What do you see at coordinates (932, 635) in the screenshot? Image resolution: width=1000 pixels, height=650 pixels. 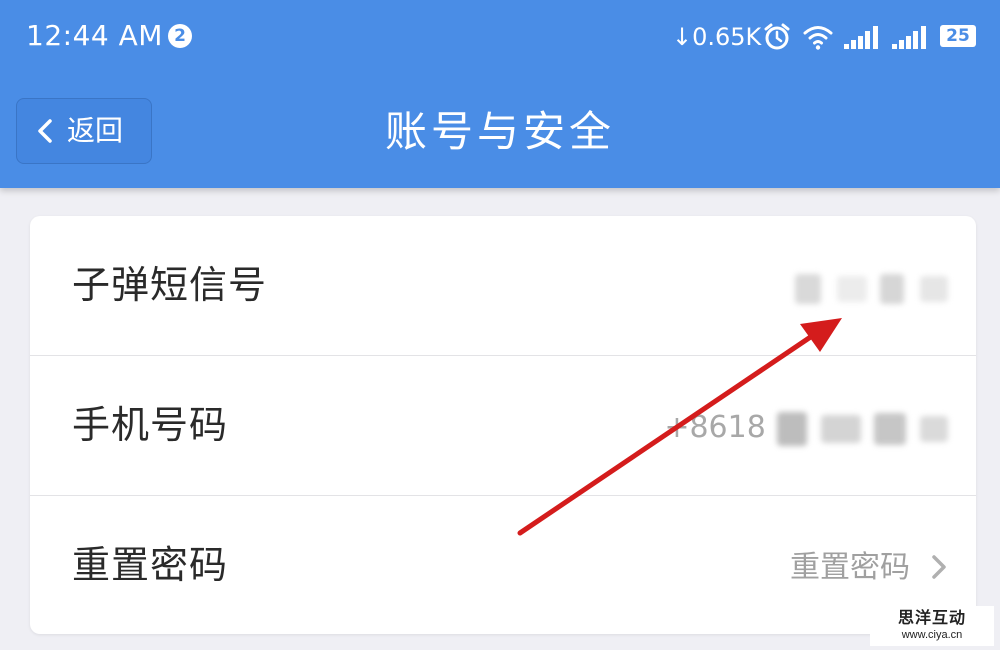 I see `watermark-url: www.ciya.cn` at bounding box center [932, 635].